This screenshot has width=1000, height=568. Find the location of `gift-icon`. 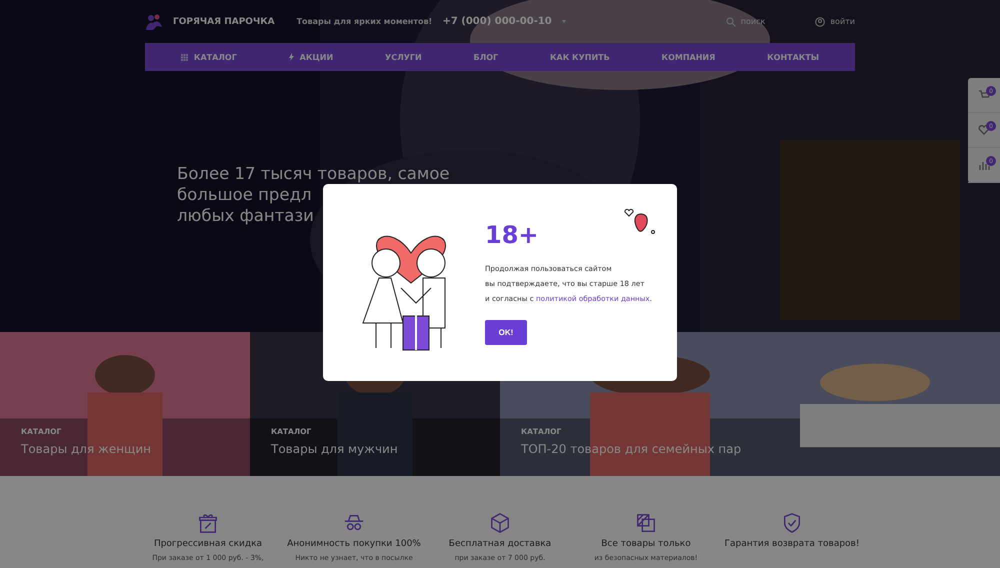

gift-icon is located at coordinates (208, 523).